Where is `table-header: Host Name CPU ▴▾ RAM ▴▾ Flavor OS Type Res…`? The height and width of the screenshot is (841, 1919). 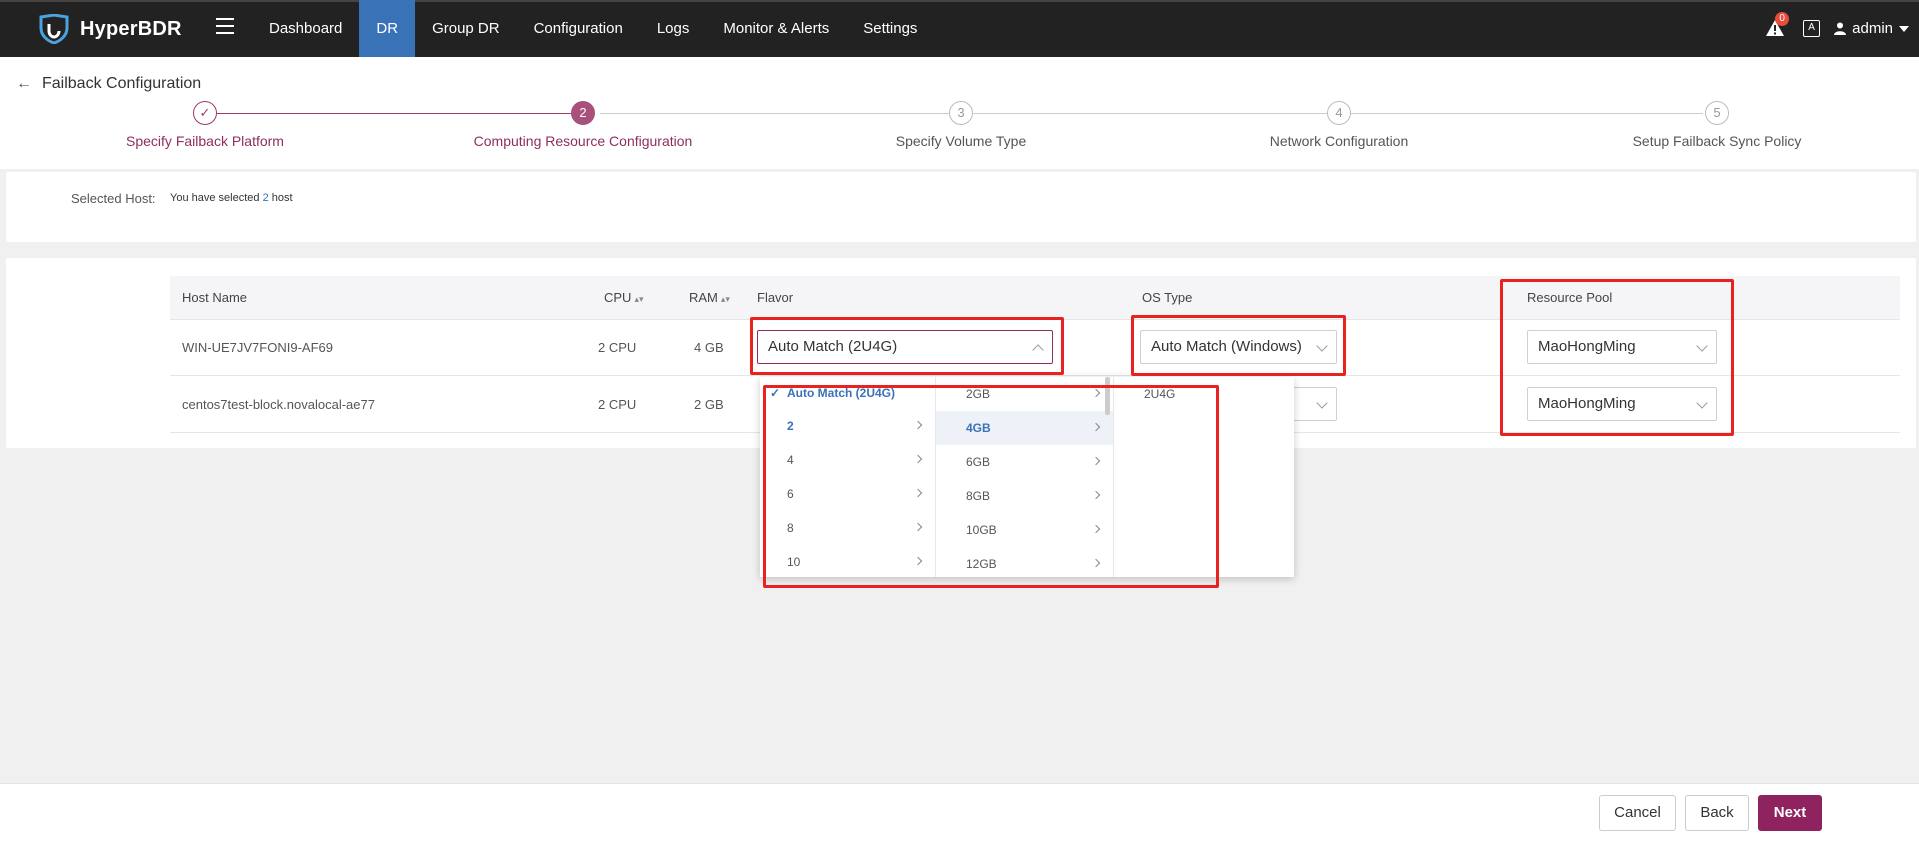 table-header: Host Name CPU ▴▾ RAM ▴▾ Flavor OS Type Res… is located at coordinates (1035, 298).